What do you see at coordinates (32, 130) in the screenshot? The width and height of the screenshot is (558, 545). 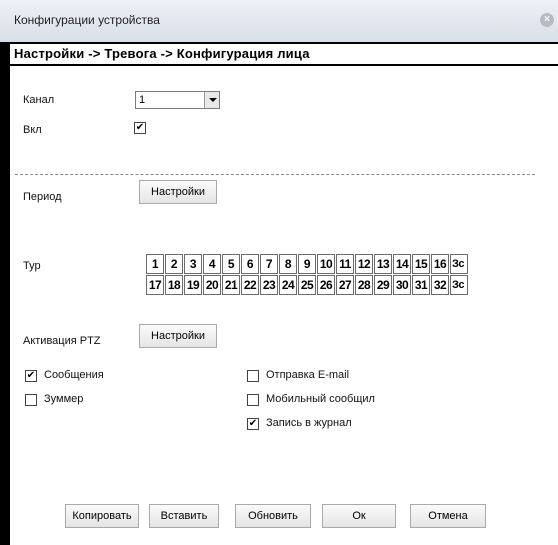 I see `enable-label: Вкл` at bounding box center [32, 130].